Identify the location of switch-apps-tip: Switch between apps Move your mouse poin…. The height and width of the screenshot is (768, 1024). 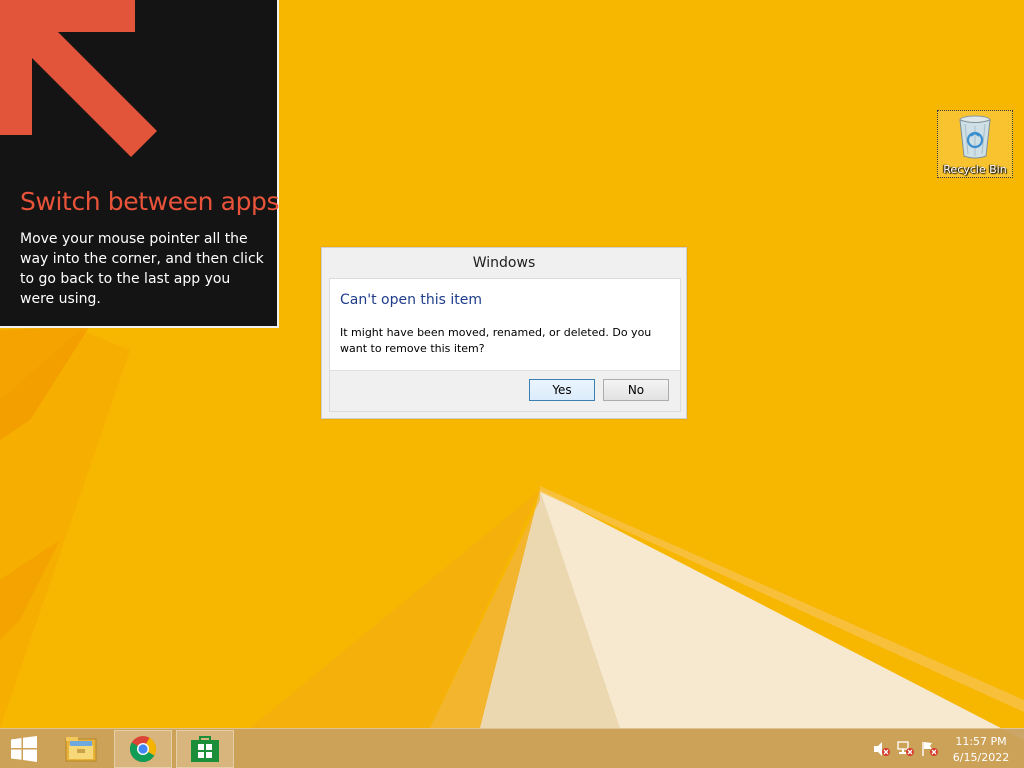
(140, 164).